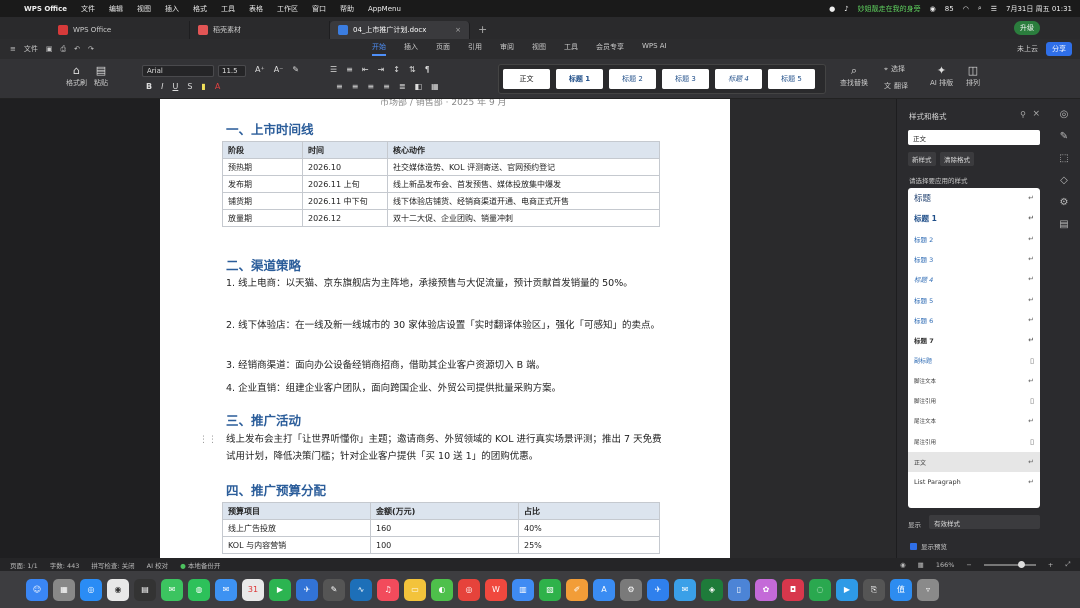  I want to click on smzdm-icon: 值, so click(901, 589).